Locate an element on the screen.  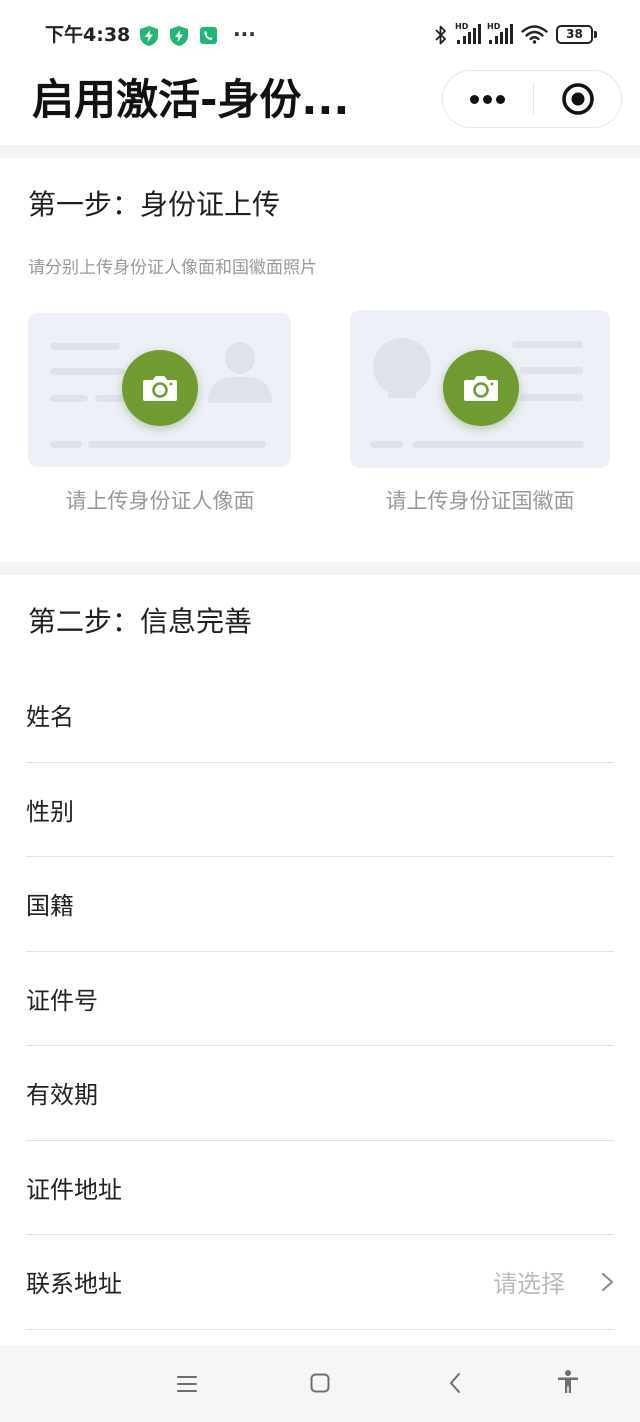
close-target-icon is located at coordinates (578, 99).